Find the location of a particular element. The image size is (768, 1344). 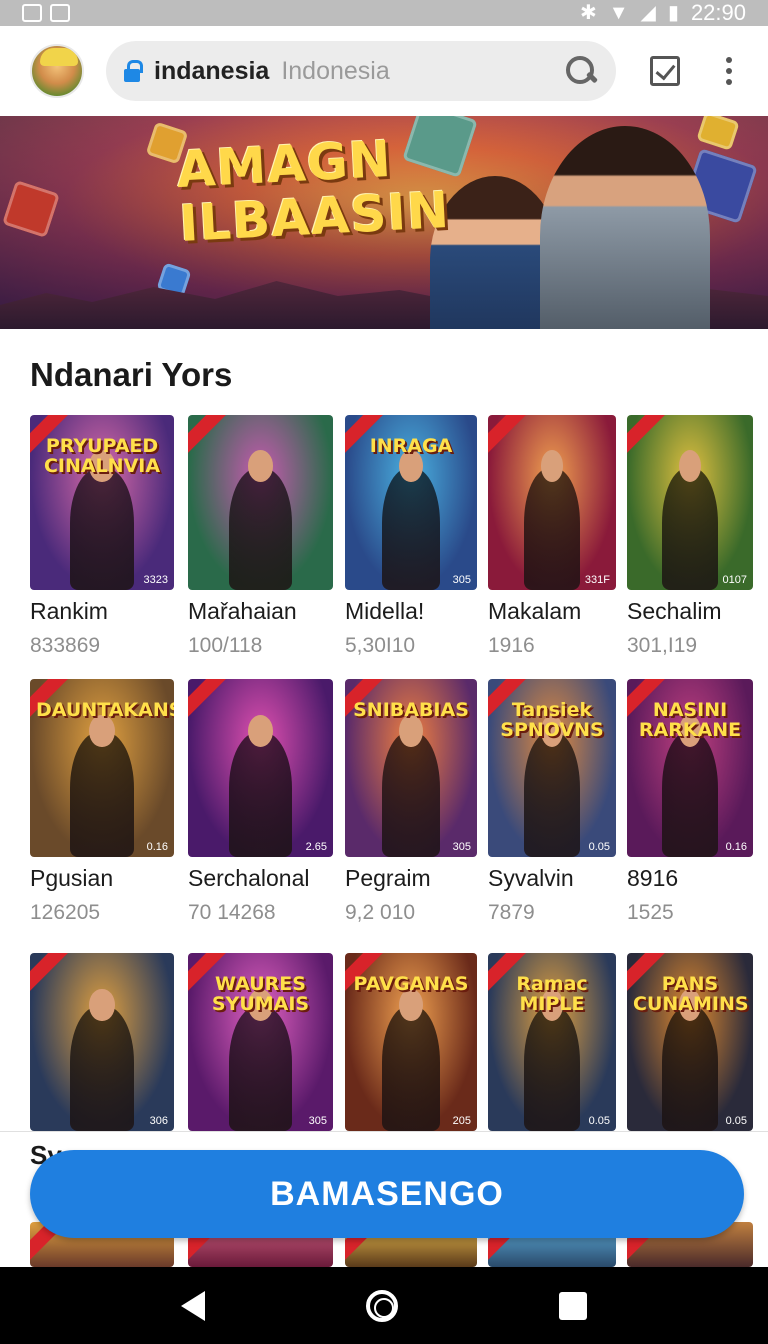

search-hint: Indonesia is located at coordinates (335, 70).